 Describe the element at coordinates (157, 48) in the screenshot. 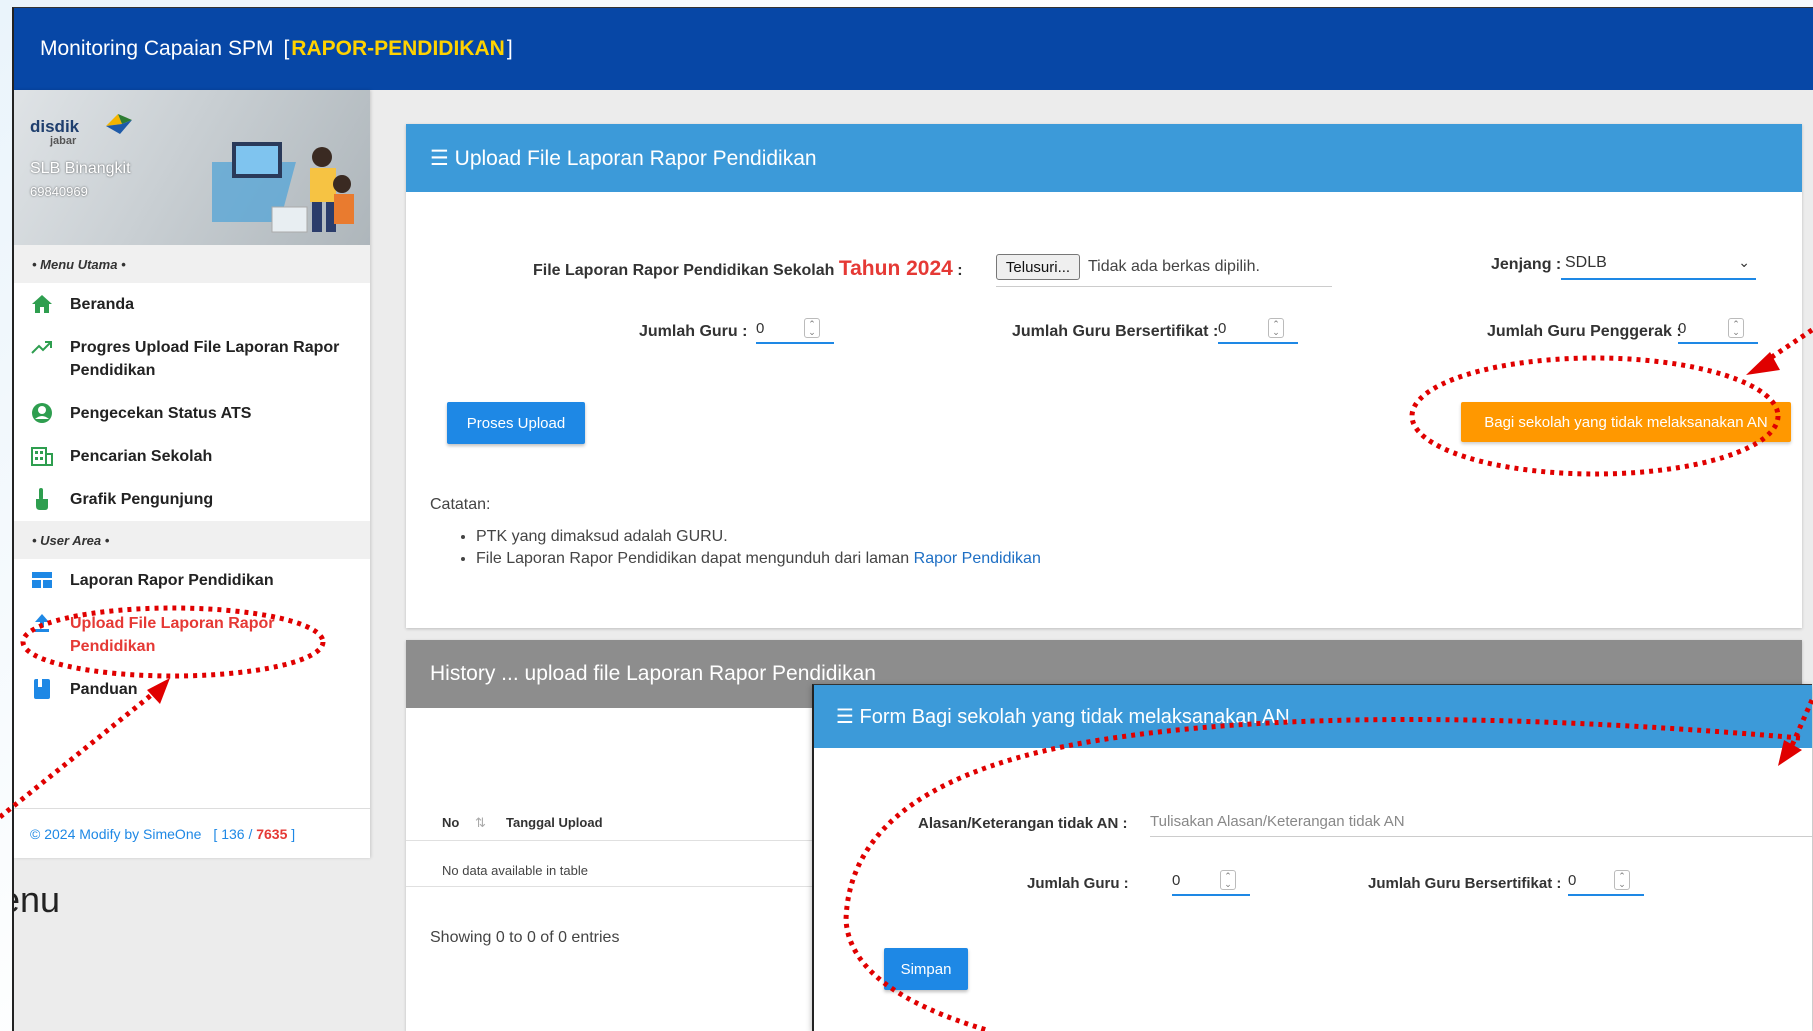

I see `app-title: Monitoring Capaian SPM` at that location.